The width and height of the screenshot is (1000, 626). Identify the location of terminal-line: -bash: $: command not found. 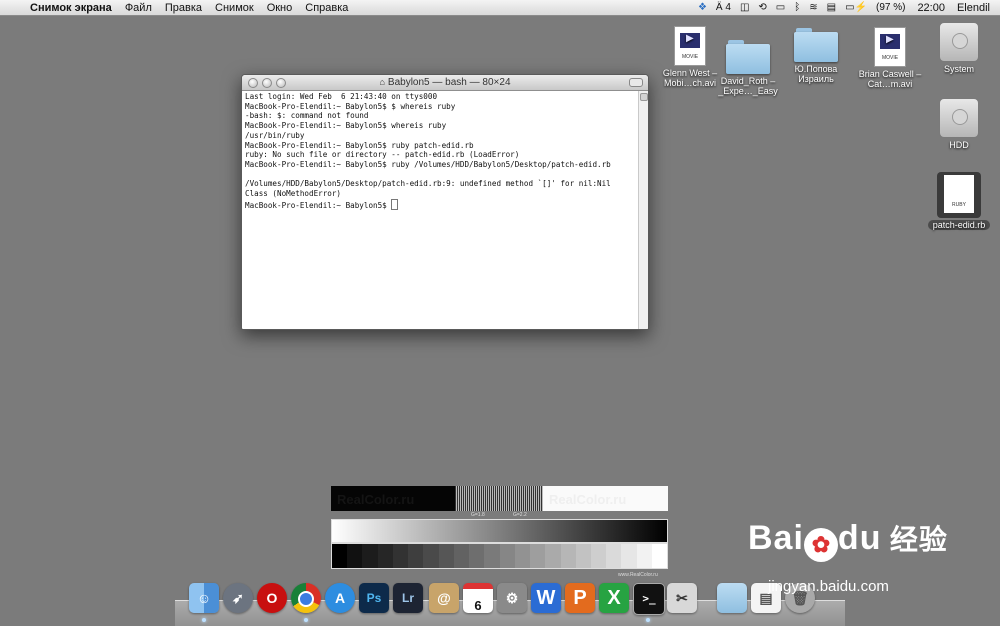
(307, 116).